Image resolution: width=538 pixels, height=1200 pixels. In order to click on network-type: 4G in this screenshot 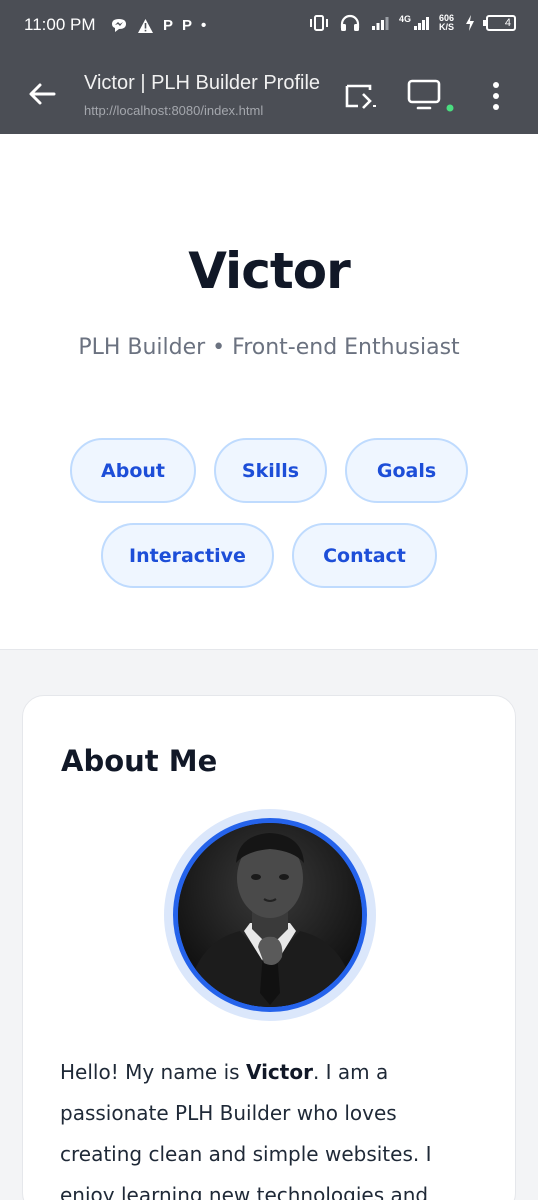, I will do `click(404, 19)`.